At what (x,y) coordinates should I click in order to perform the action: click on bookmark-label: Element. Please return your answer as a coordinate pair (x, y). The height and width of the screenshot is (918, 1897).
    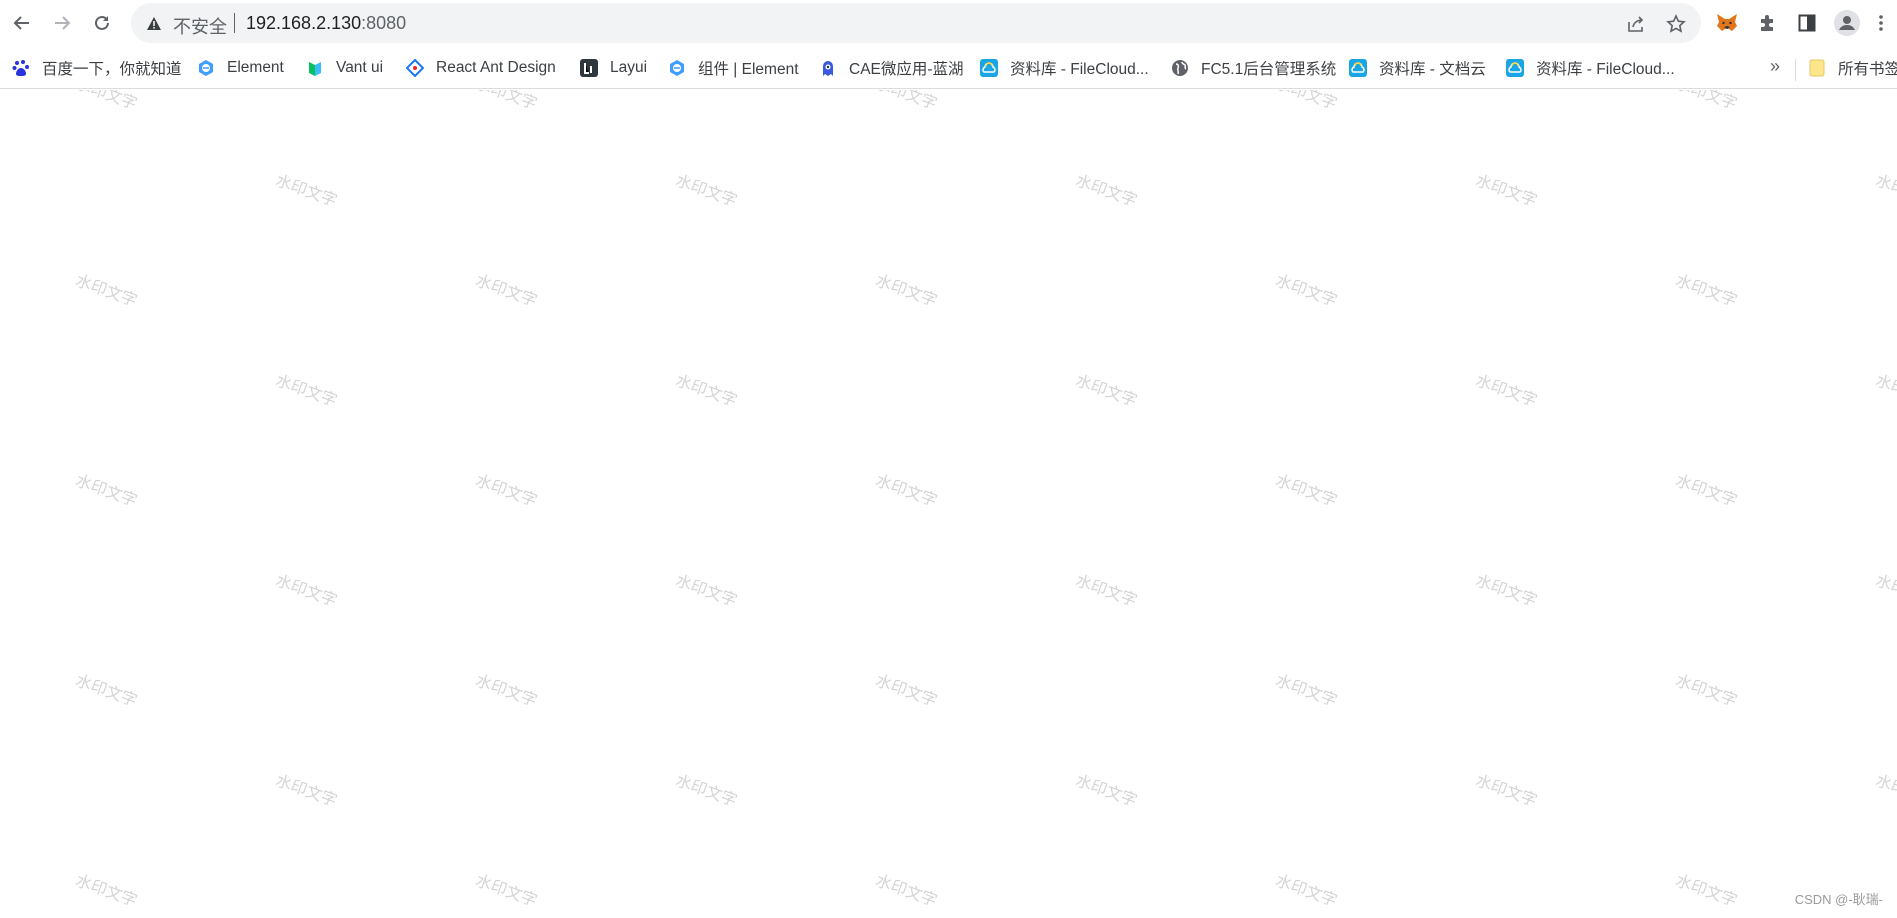
    Looking at the image, I should click on (255, 67).